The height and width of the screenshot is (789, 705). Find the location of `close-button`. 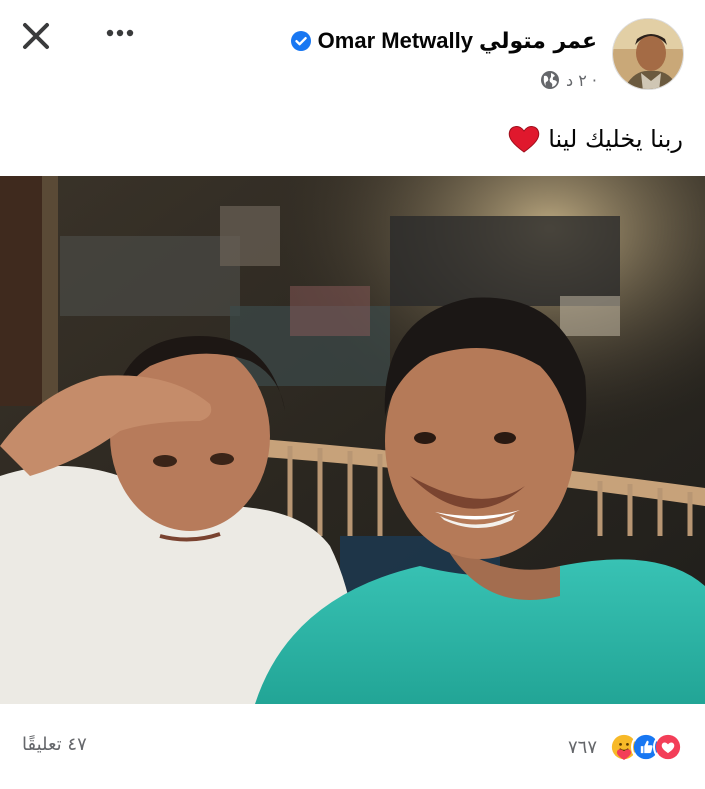

close-button is located at coordinates (36, 36).